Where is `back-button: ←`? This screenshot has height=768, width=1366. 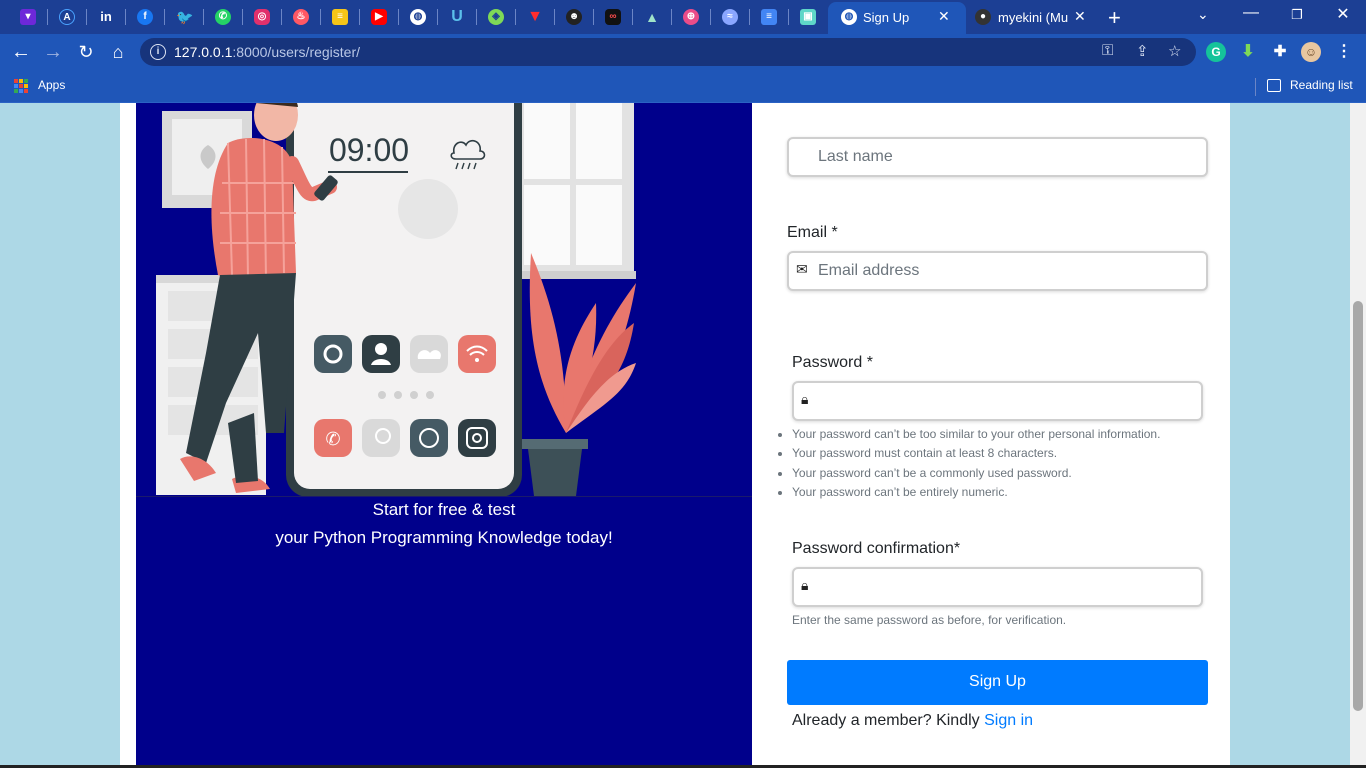
back-button: ← is located at coordinates (21, 52).